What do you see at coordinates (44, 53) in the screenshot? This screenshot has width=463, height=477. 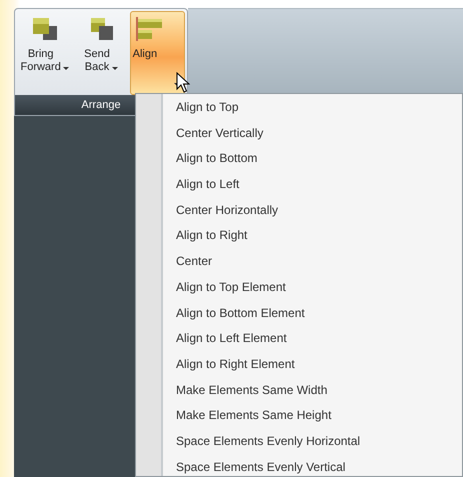 I see `ribbon-button: Bring Forward` at bounding box center [44, 53].